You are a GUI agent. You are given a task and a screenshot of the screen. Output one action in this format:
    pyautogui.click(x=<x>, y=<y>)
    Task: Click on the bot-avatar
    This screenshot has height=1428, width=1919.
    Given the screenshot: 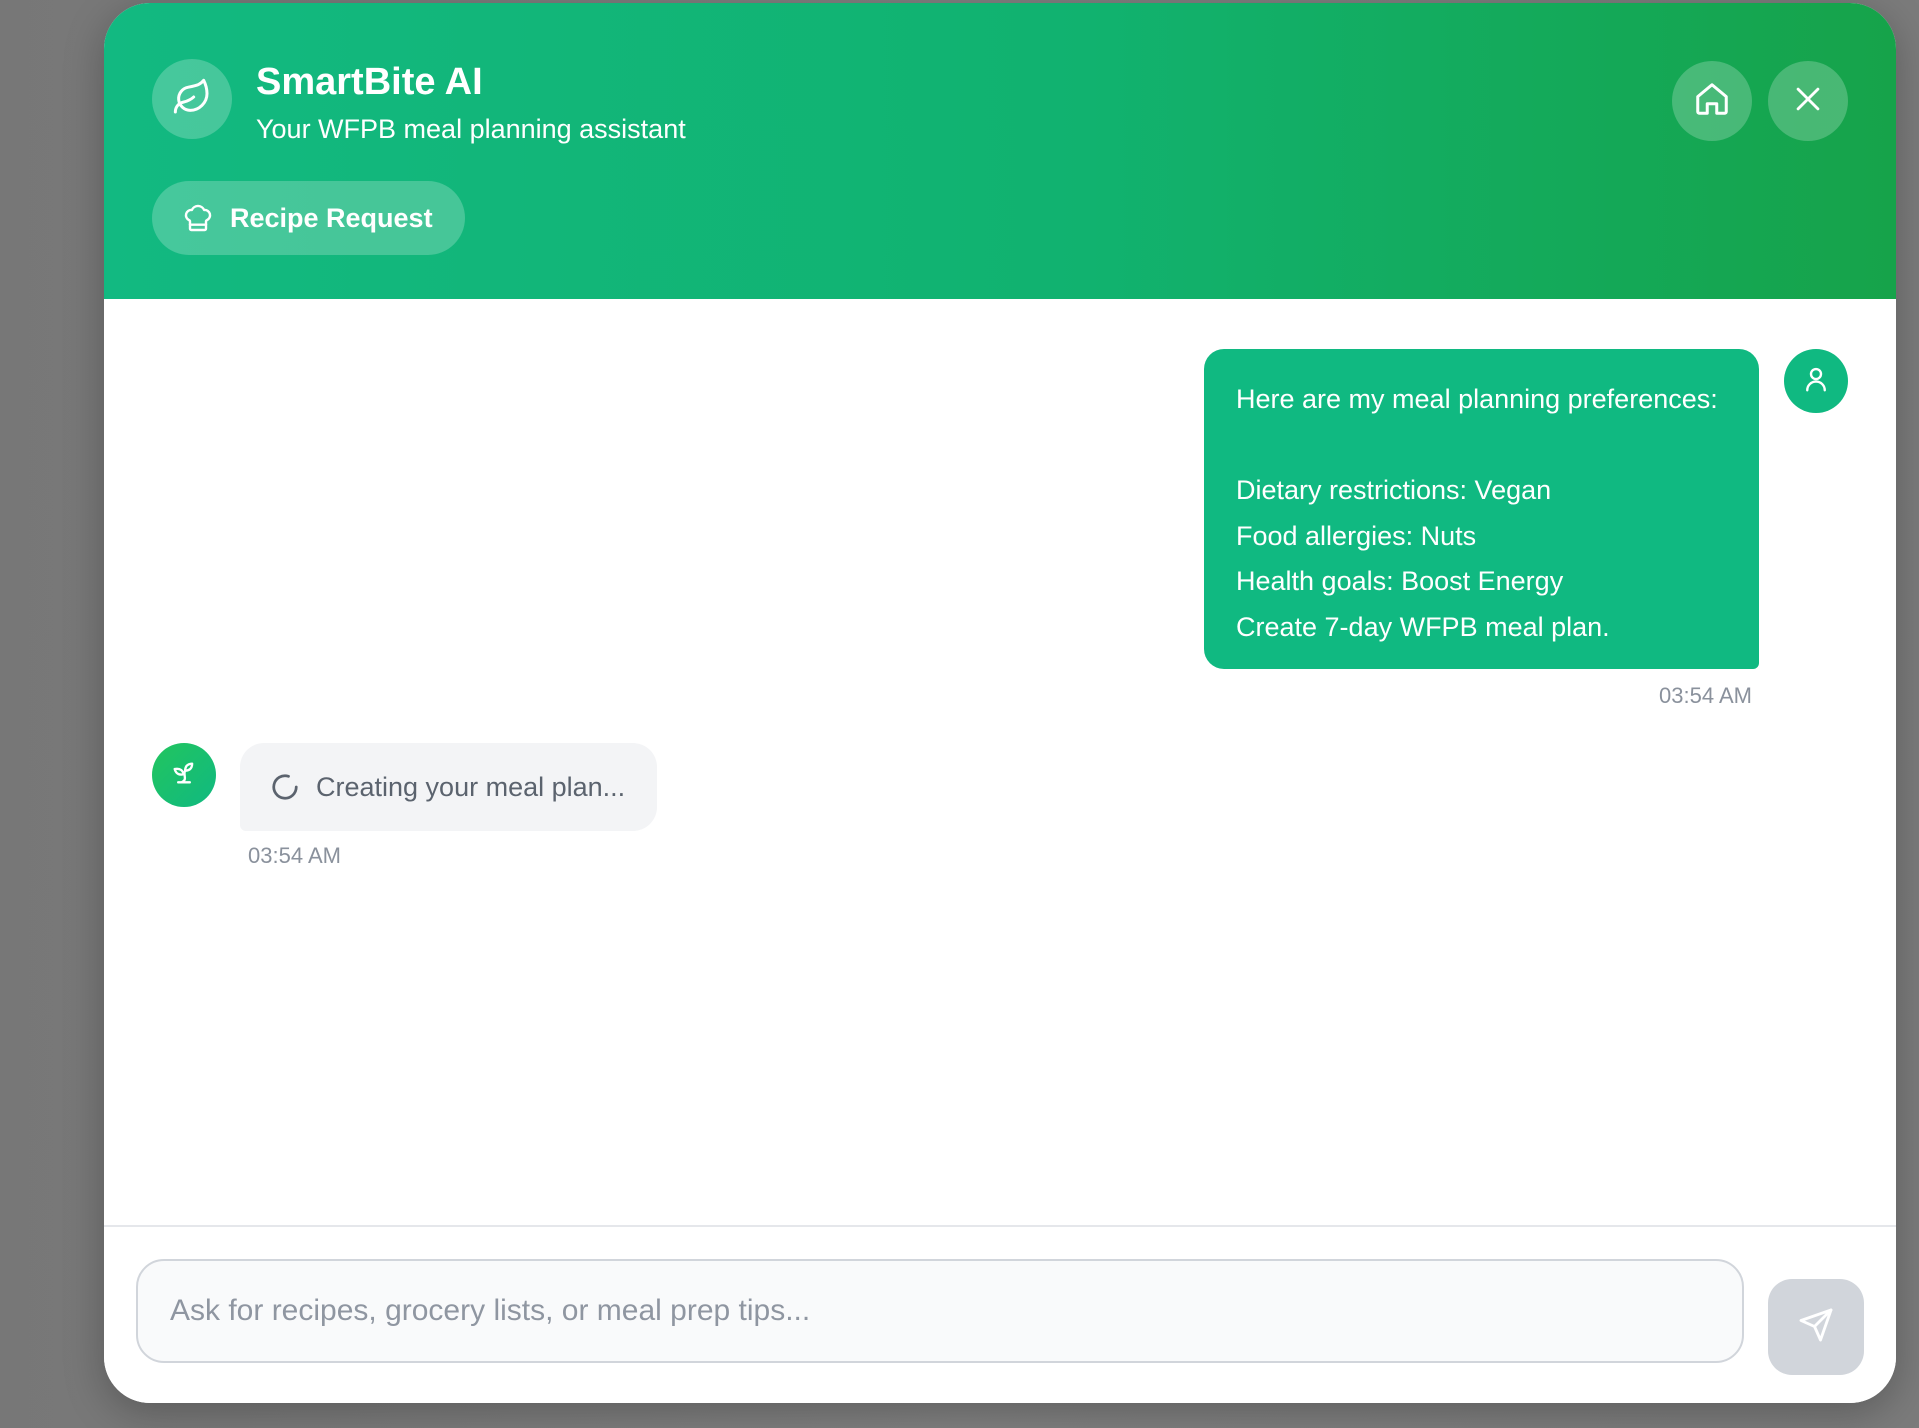 What is the action you would take?
    pyautogui.click(x=184, y=775)
    